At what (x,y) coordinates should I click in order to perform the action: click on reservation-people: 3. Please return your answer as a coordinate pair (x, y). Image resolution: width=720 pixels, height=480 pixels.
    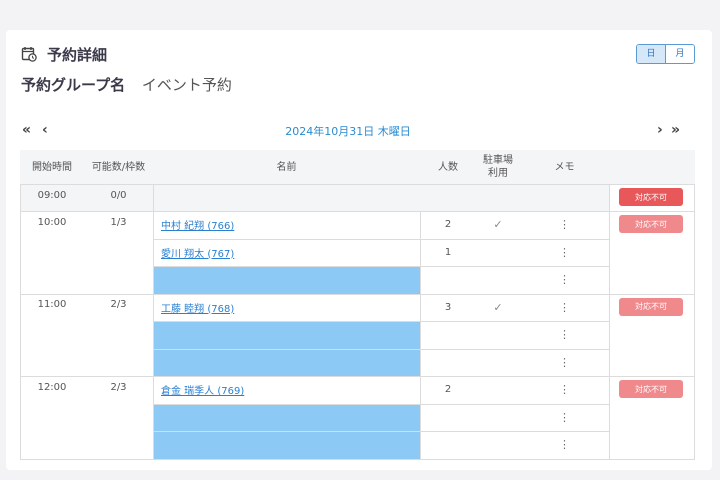
    Looking at the image, I should click on (448, 307).